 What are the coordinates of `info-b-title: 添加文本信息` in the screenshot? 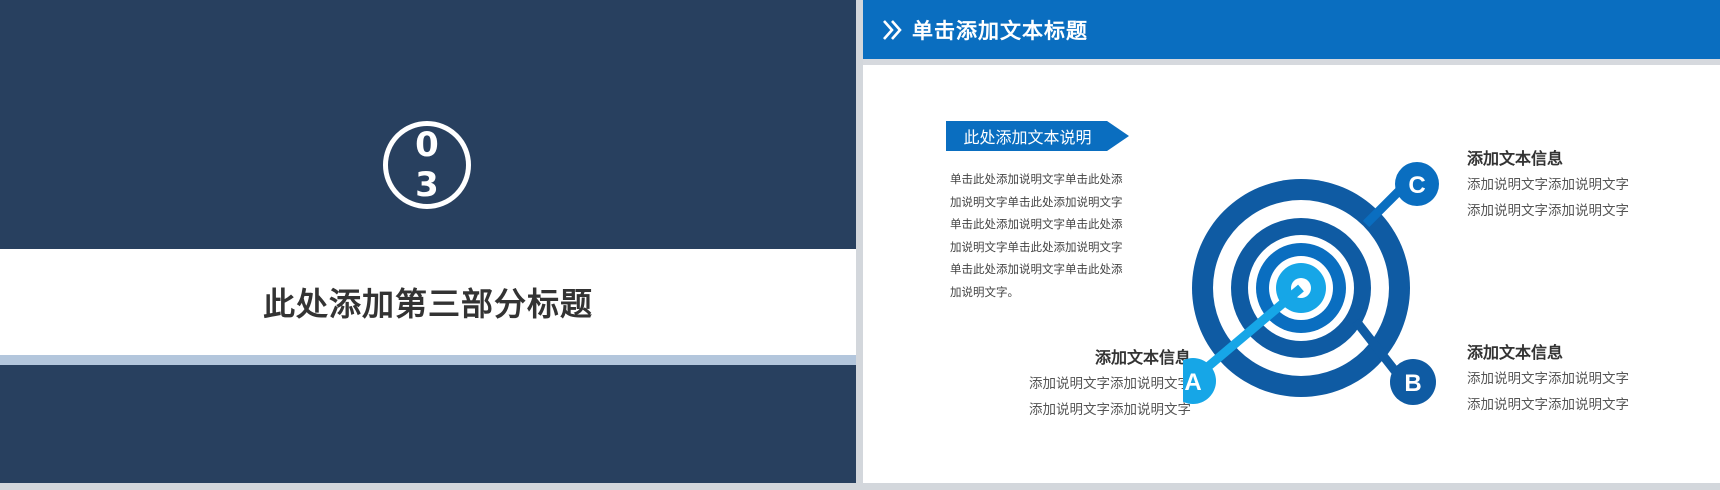 It's located at (1515, 352).